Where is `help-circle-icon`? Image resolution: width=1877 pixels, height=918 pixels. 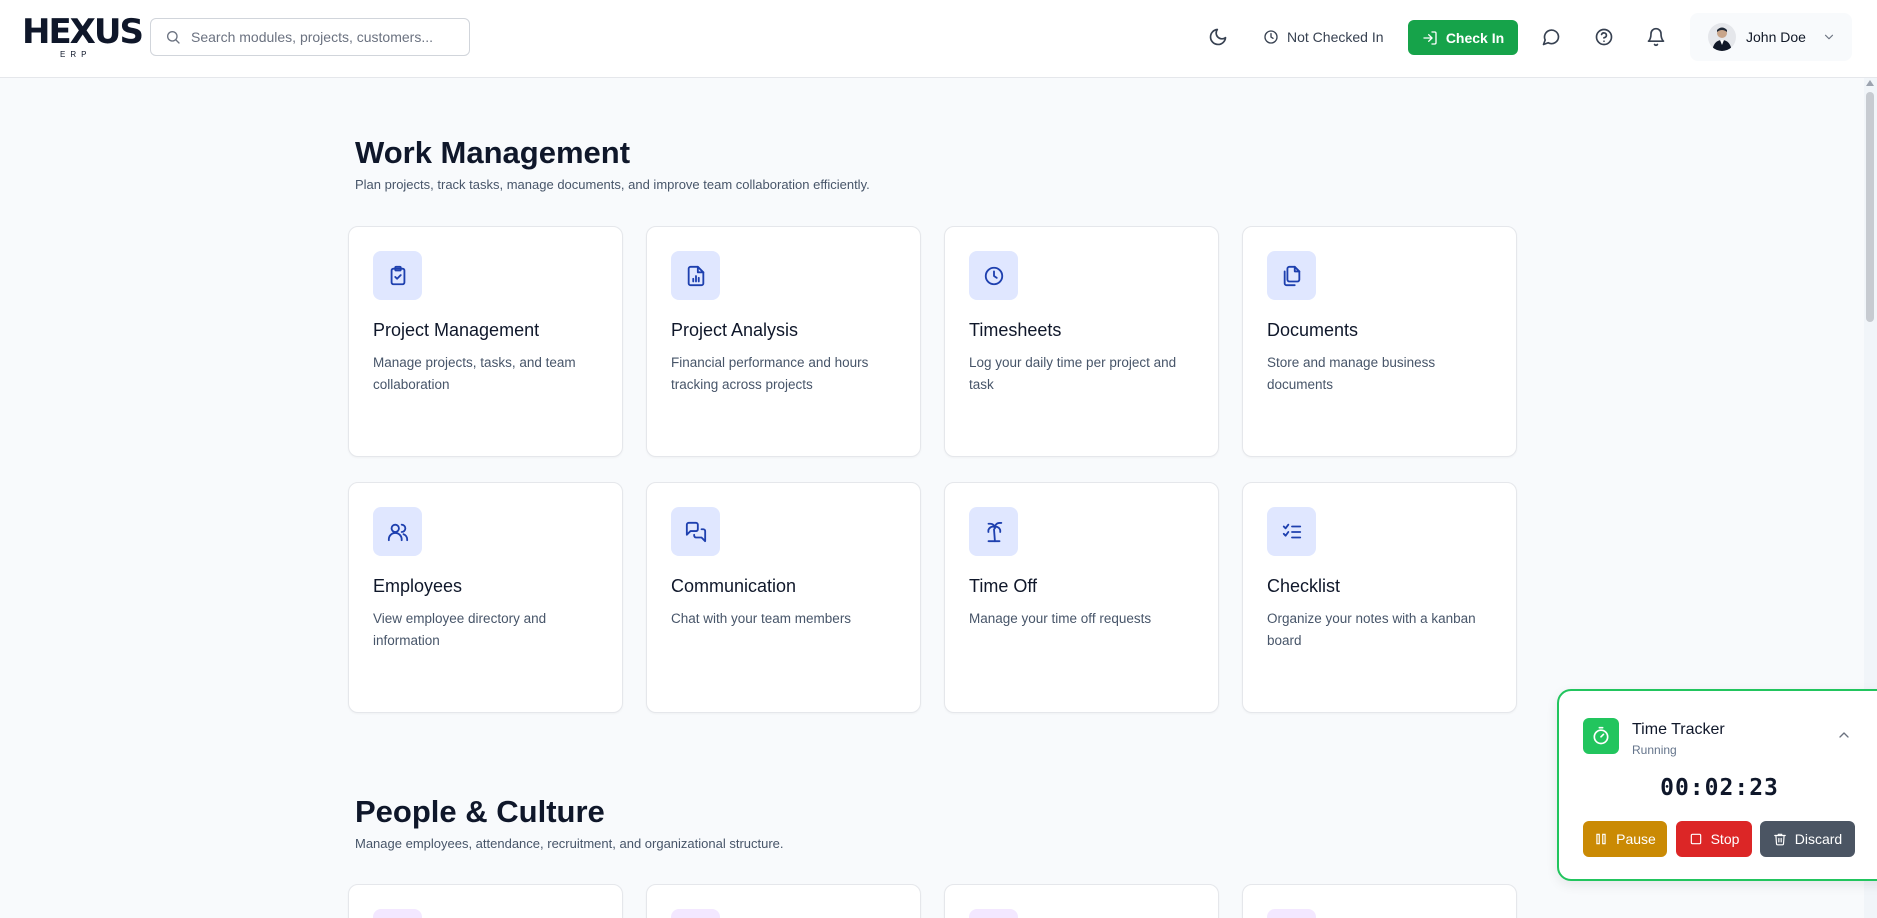 help-circle-icon is located at coordinates (1604, 37).